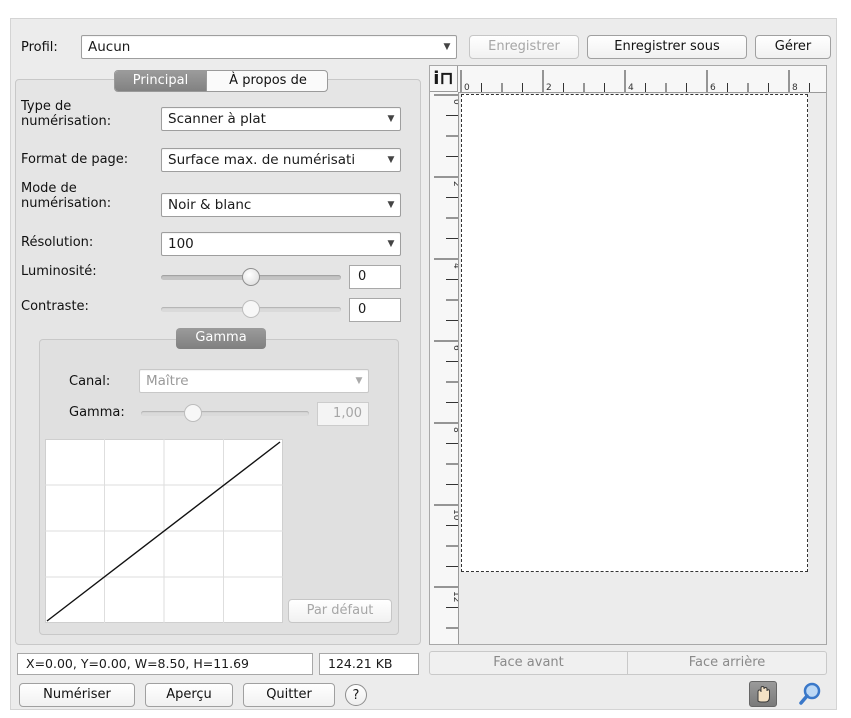 Image resolution: width=851 pixels, height=718 pixels. I want to click on channel-select: Maître ▼, so click(254, 381).